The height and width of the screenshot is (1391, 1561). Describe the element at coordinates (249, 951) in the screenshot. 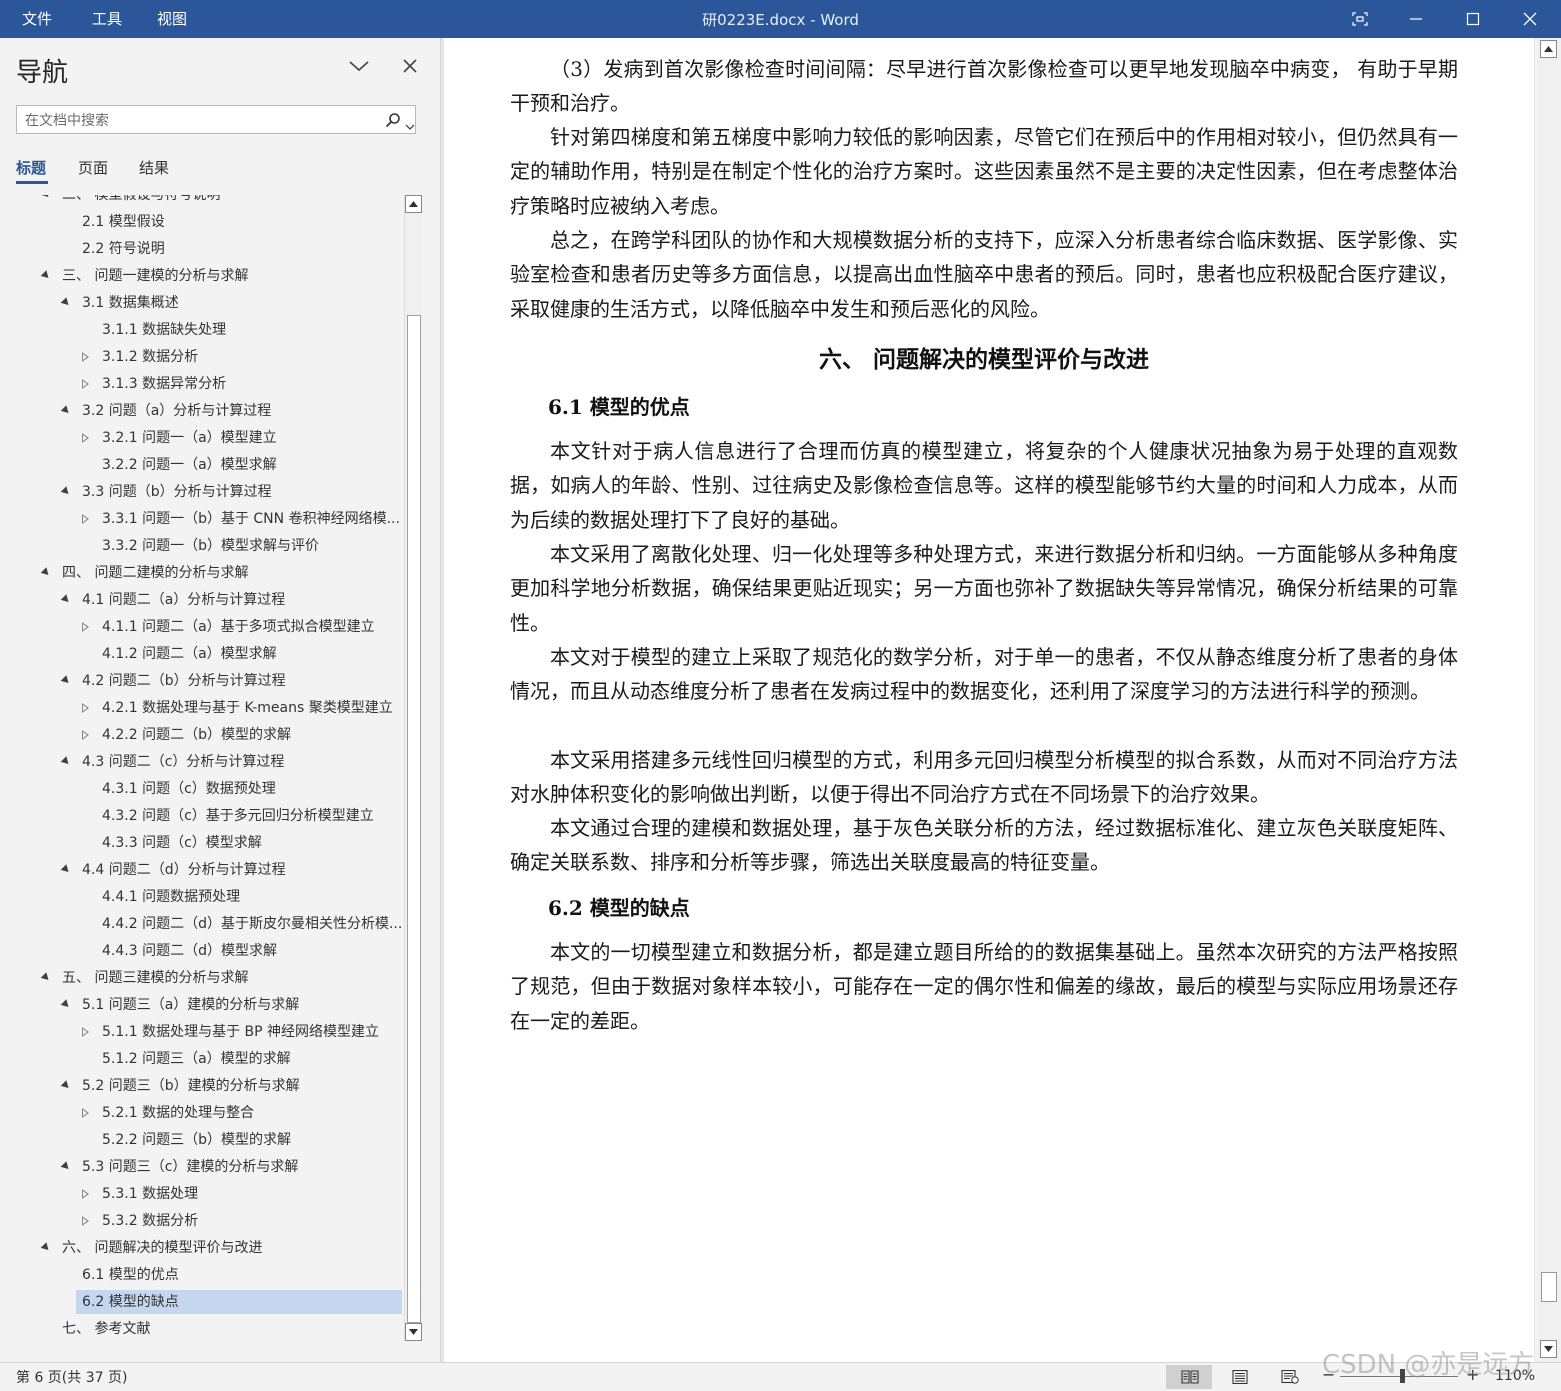

I see `nav-heading-item: 4.4.3 问题二（d）模型求解` at that location.